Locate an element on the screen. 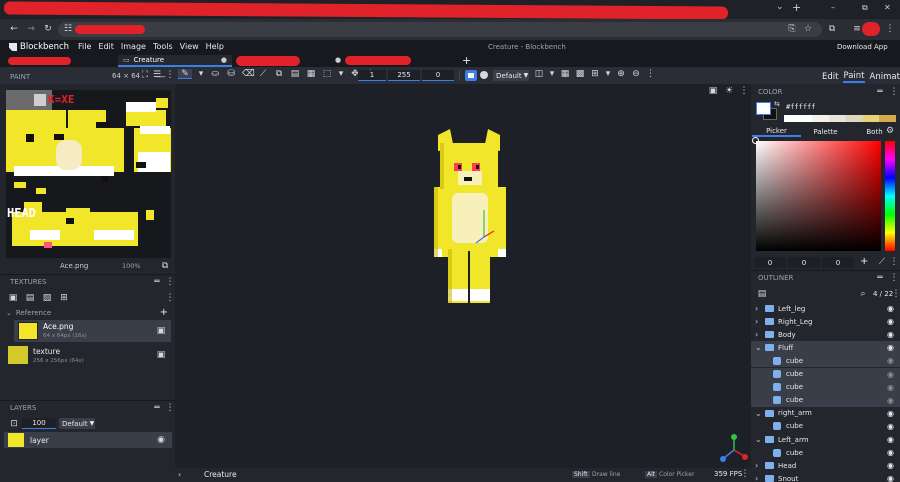 Image resolution: width=900 pixels, height=482 pixels. url-field is located at coordinates (440, 29).